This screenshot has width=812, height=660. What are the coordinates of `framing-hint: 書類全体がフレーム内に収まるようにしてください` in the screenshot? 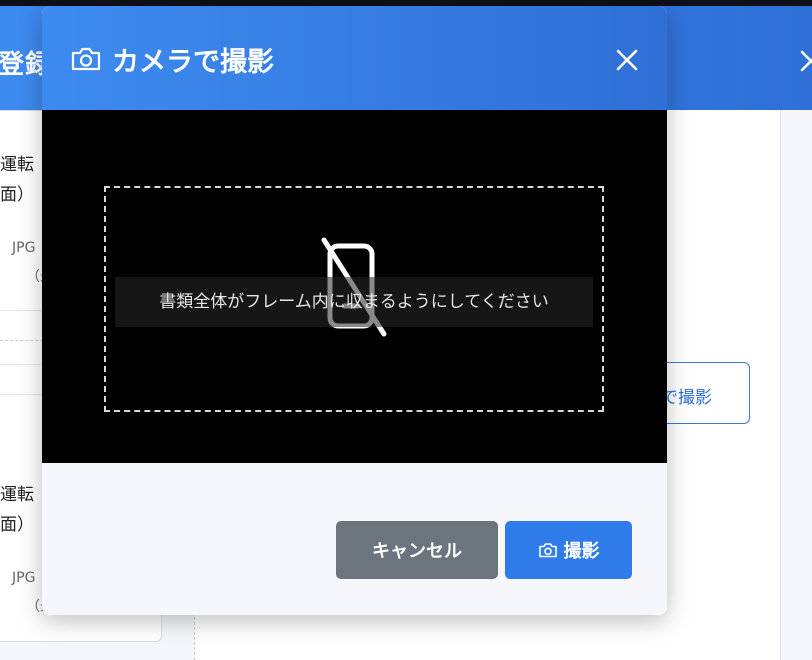 It's located at (354, 302).